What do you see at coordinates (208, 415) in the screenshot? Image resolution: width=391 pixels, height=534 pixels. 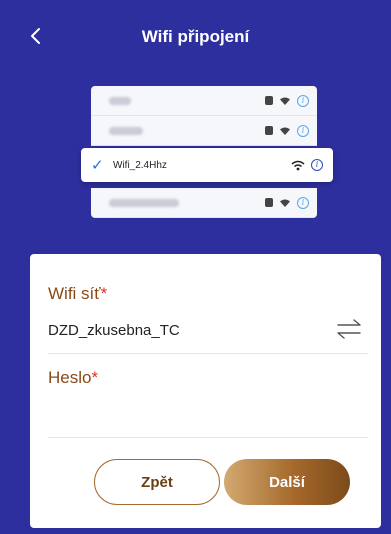 I see `password-input` at bounding box center [208, 415].